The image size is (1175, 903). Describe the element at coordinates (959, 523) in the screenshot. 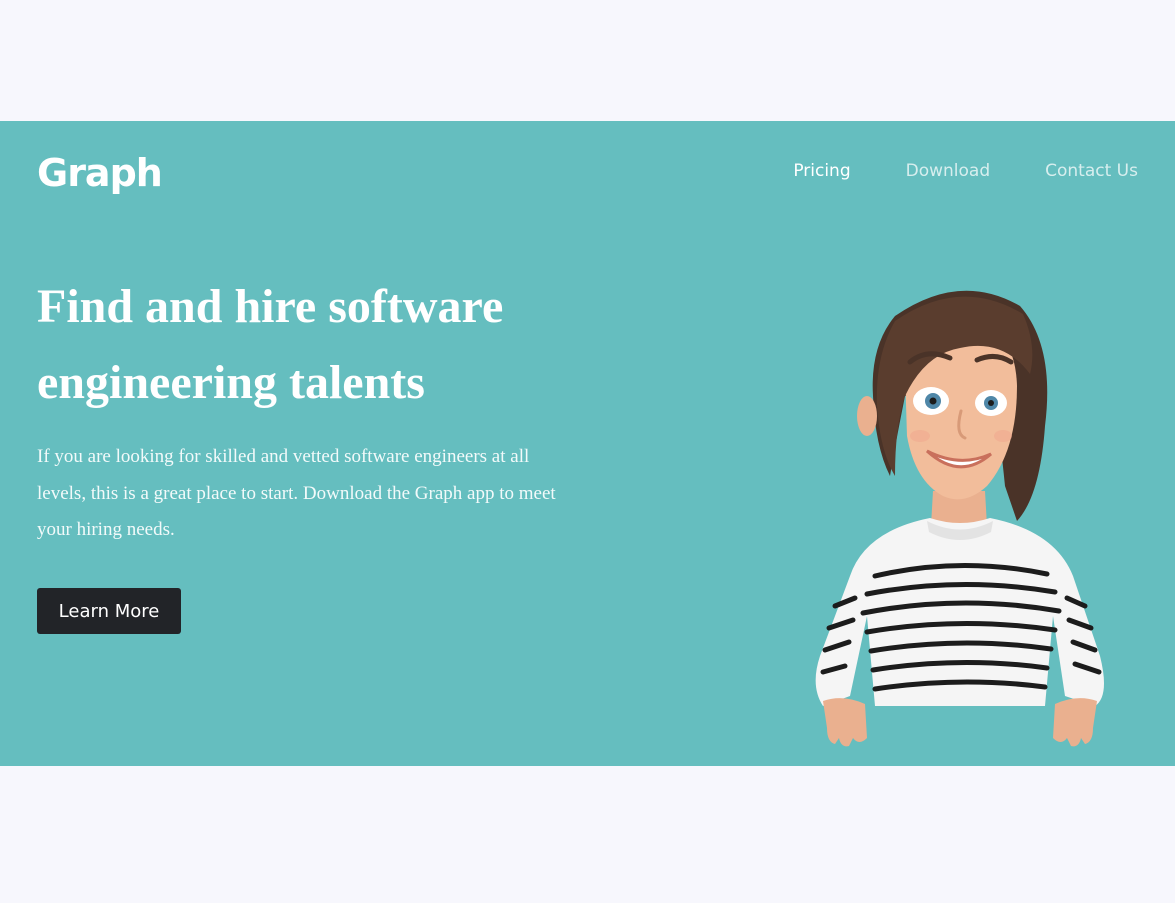

I see `cartoon-woman-illustration` at that location.